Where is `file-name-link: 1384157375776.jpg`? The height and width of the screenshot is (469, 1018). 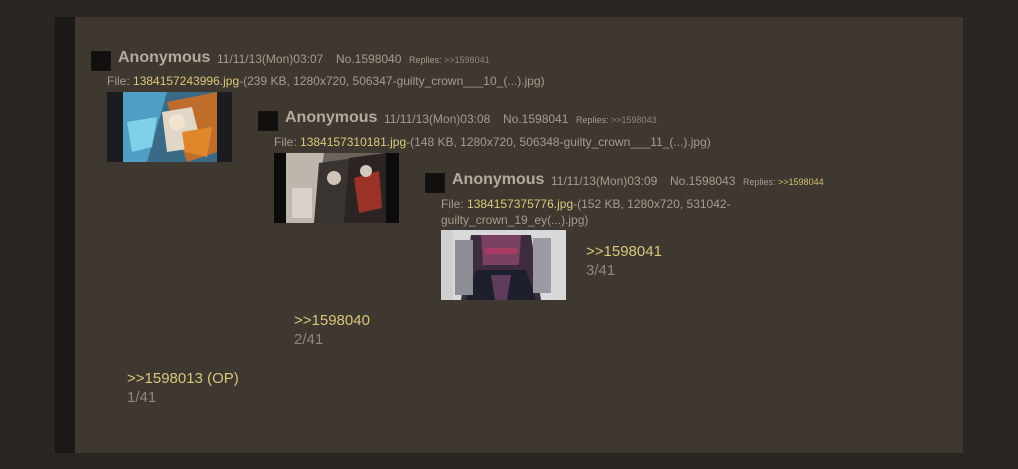 file-name-link: 1384157375776.jpg is located at coordinates (520, 204).